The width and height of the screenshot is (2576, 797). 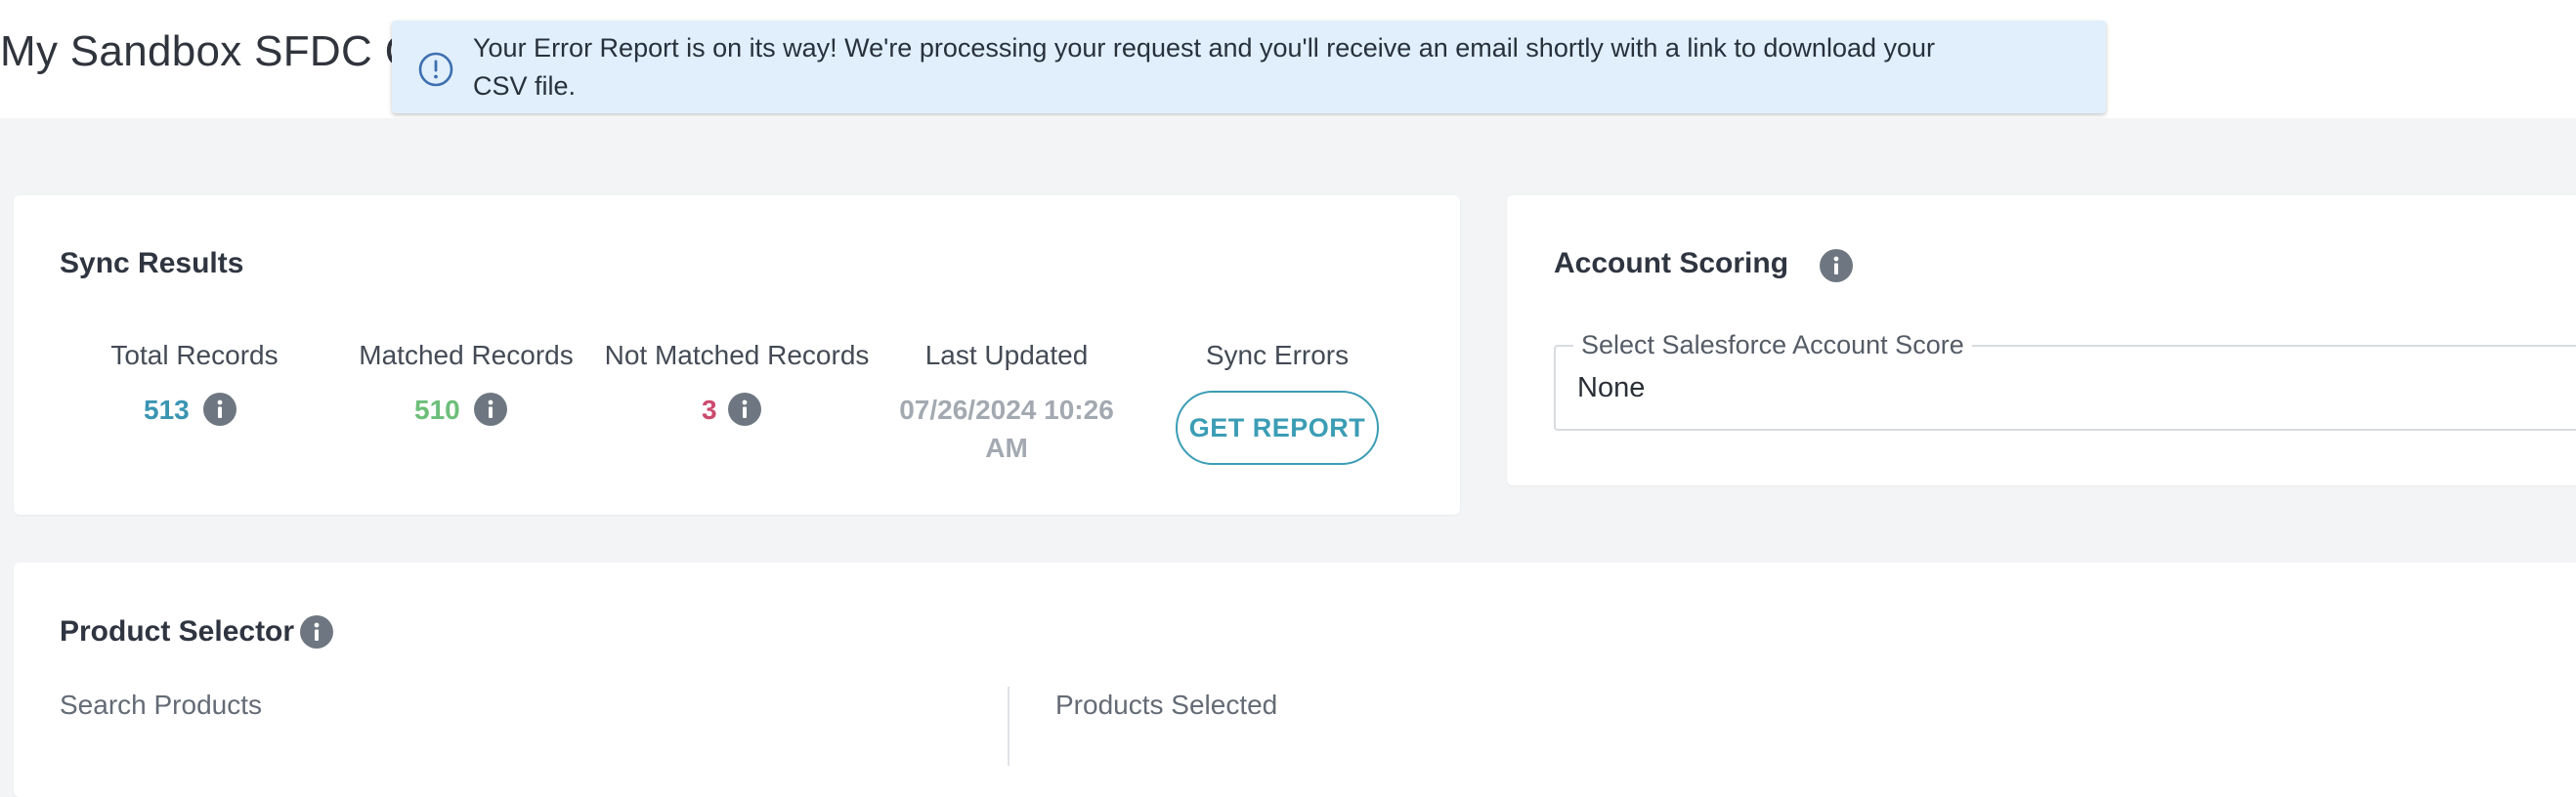 I want to click on column-divider, so click(x=1009, y=726).